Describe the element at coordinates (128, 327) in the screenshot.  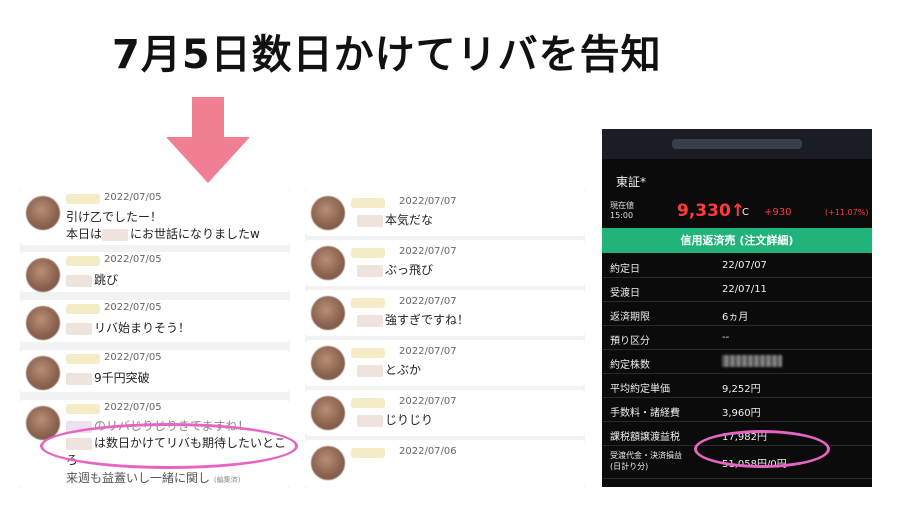
I see `message-text: リバ始まりそう！` at that location.